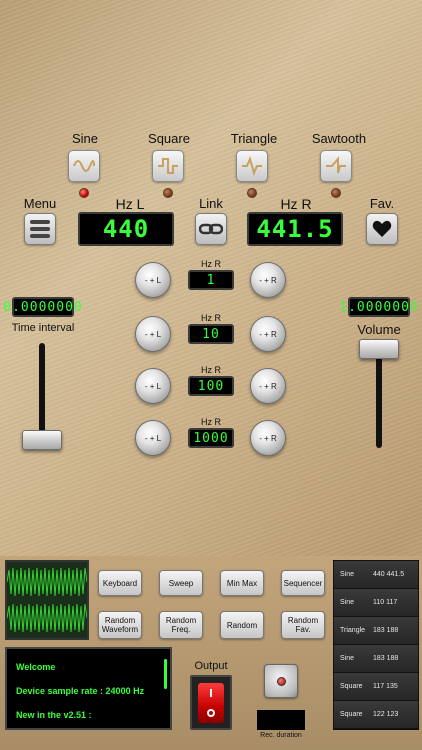 Image resolution: width=422 pixels, height=750 pixels. Describe the element at coordinates (211, 203) in the screenshot. I see `link-label: Link` at that location.